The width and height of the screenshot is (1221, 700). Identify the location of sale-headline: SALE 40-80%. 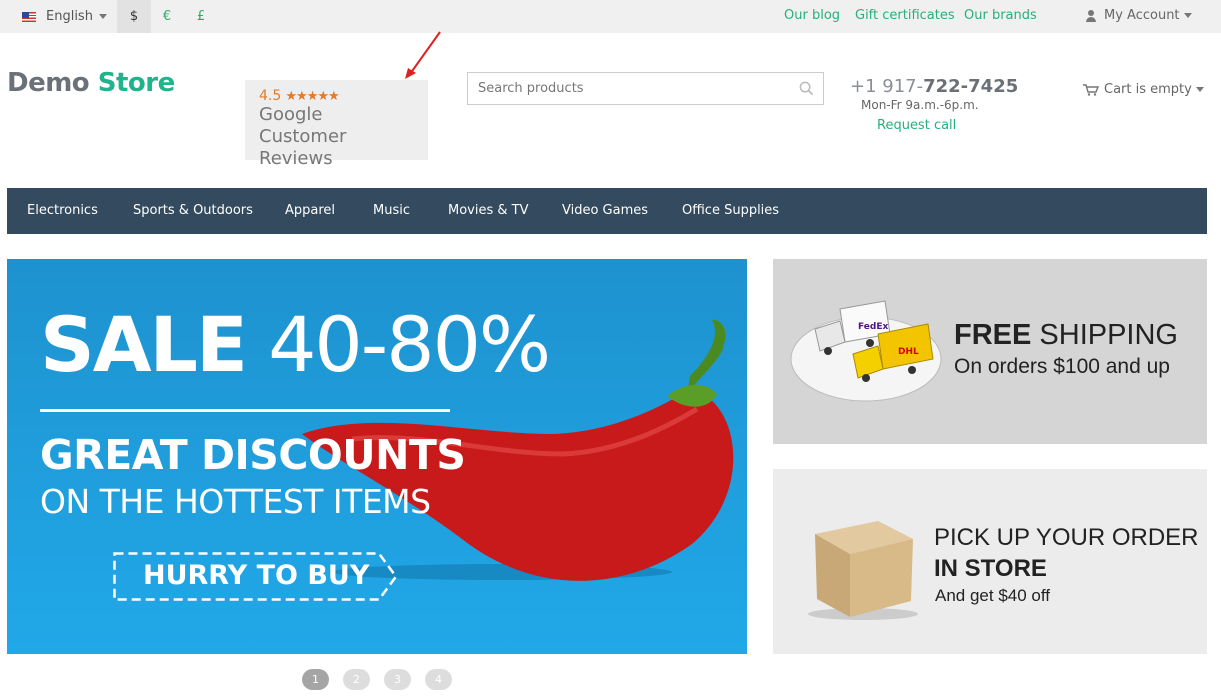
(295, 345).